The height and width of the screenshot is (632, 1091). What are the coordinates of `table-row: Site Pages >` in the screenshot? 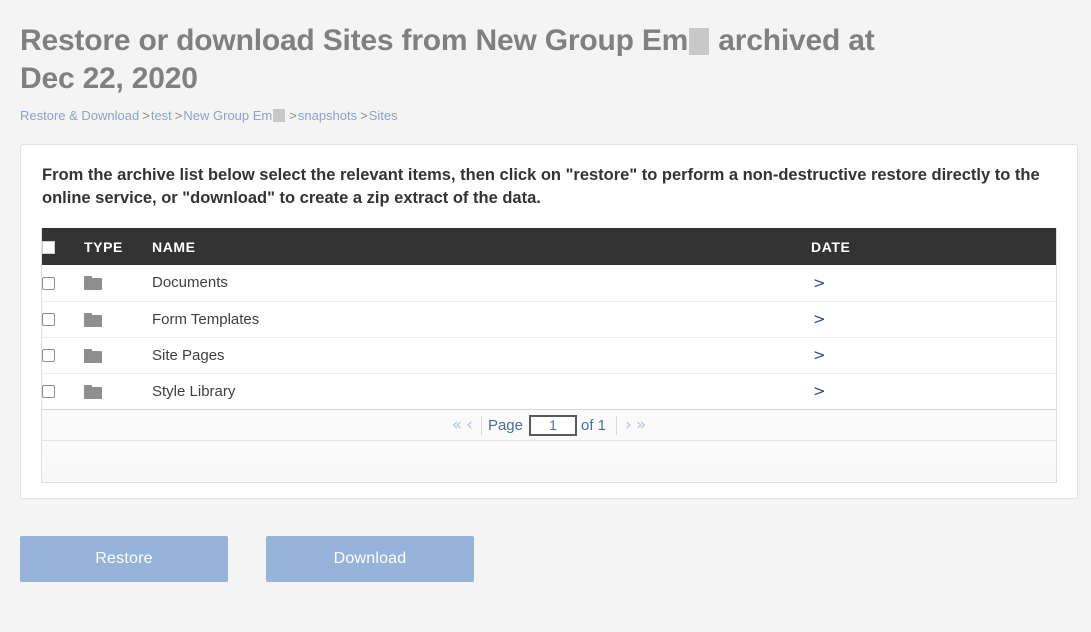 It's located at (549, 355).